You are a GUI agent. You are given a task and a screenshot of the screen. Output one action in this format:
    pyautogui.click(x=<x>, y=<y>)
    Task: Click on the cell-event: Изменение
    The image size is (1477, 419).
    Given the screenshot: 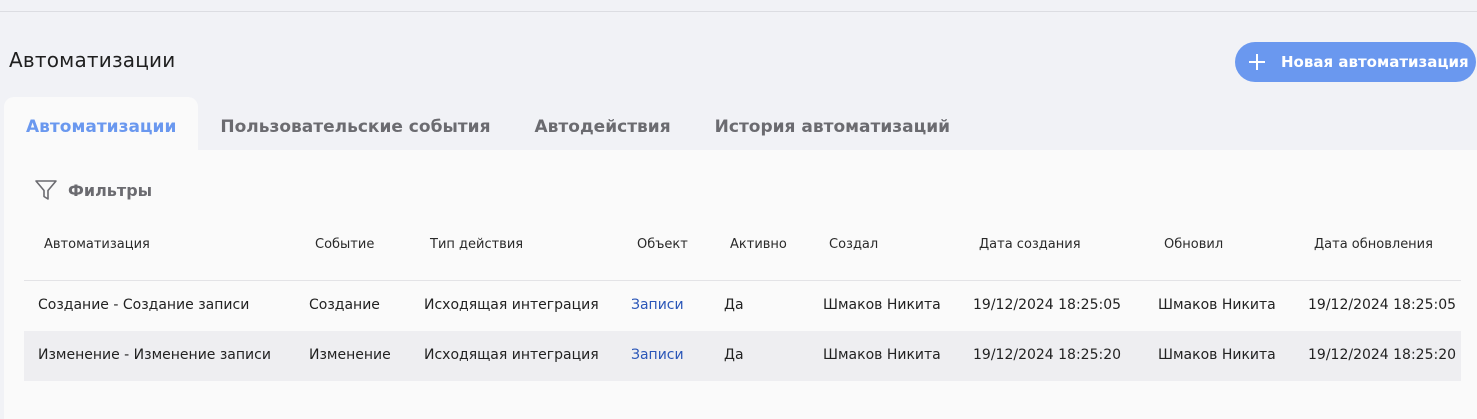 What is the action you would take?
    pyautogui.click(x=350, y=355)
    